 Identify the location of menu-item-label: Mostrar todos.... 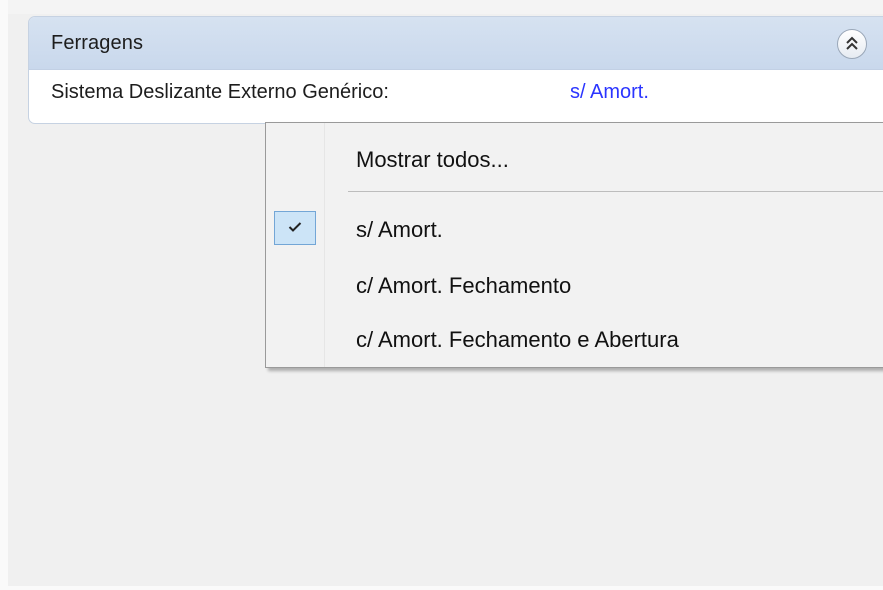
(432, 159).